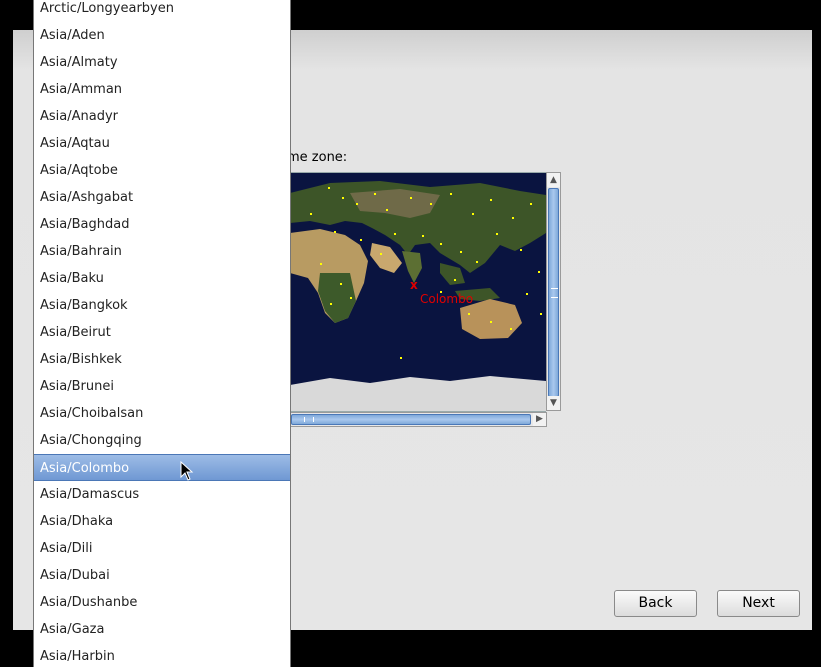 The image size is (821, 667). I want to click on timezone-option: Asia/Harbin, so click(162, 655).